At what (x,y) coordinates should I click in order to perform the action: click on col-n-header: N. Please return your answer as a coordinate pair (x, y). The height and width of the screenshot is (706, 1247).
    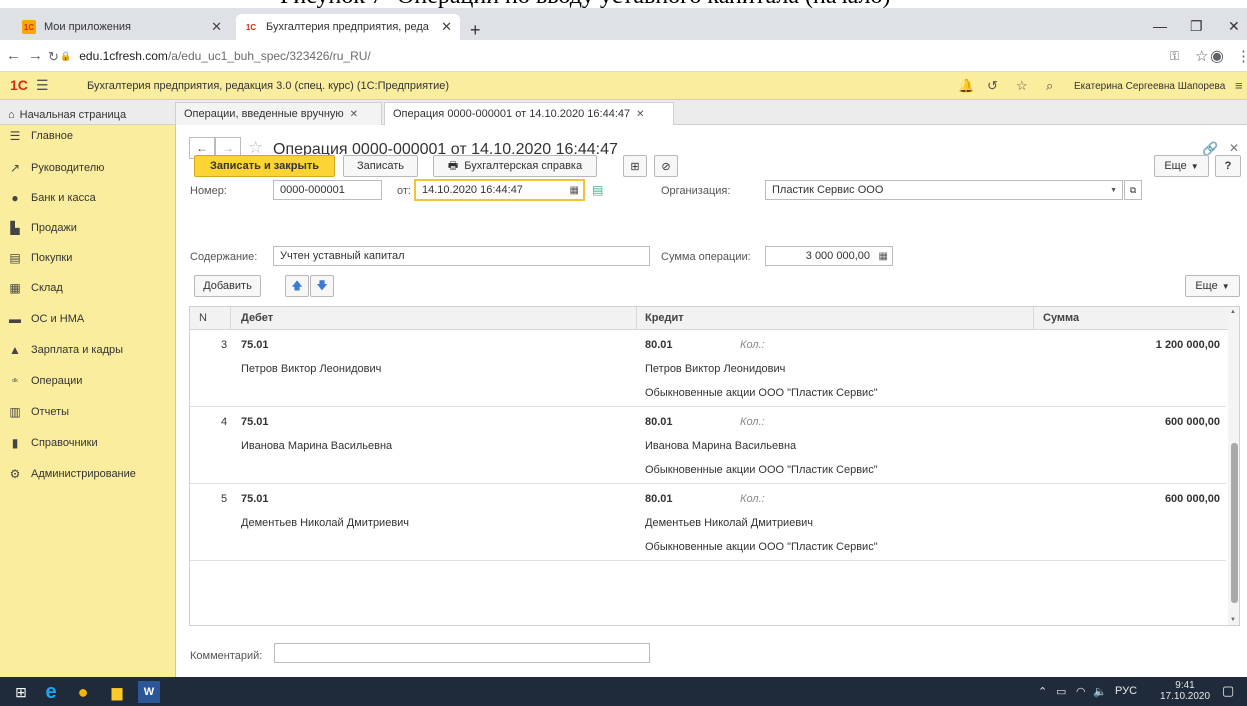
    Looking at the image, I should click on (203, 318).